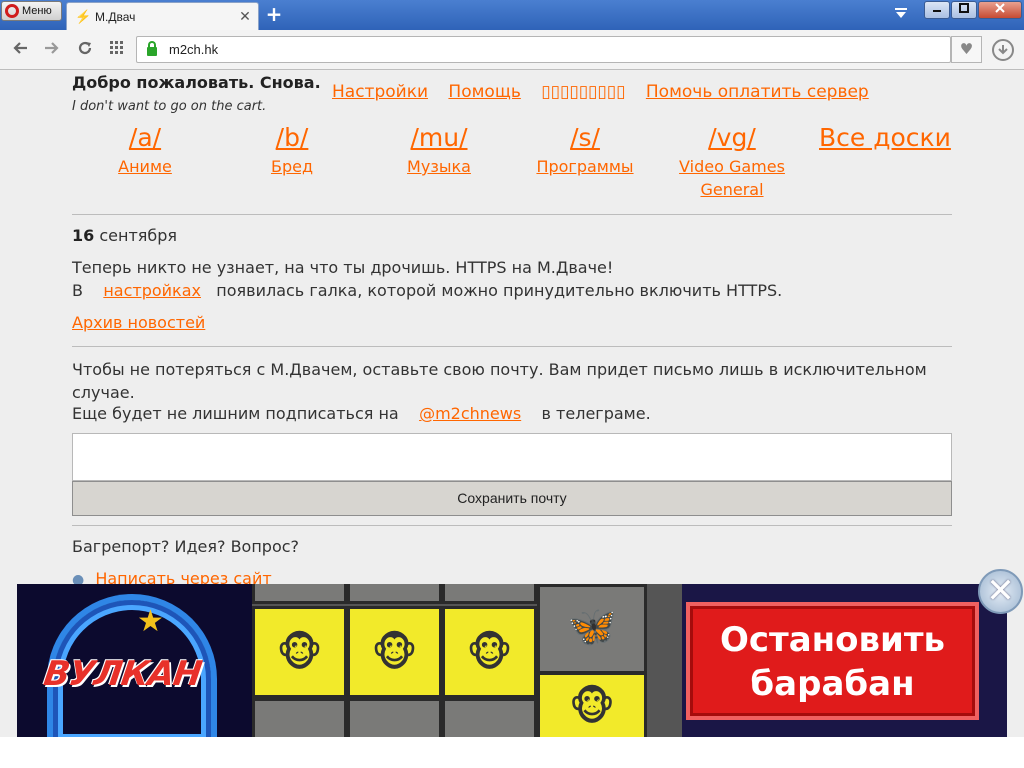 Image resolution: width=1024 pixels, height=768 pixels. Describe the element at coordinates (77, 290) in the screenshot. I see `news-line2-prefix: В` at that location.